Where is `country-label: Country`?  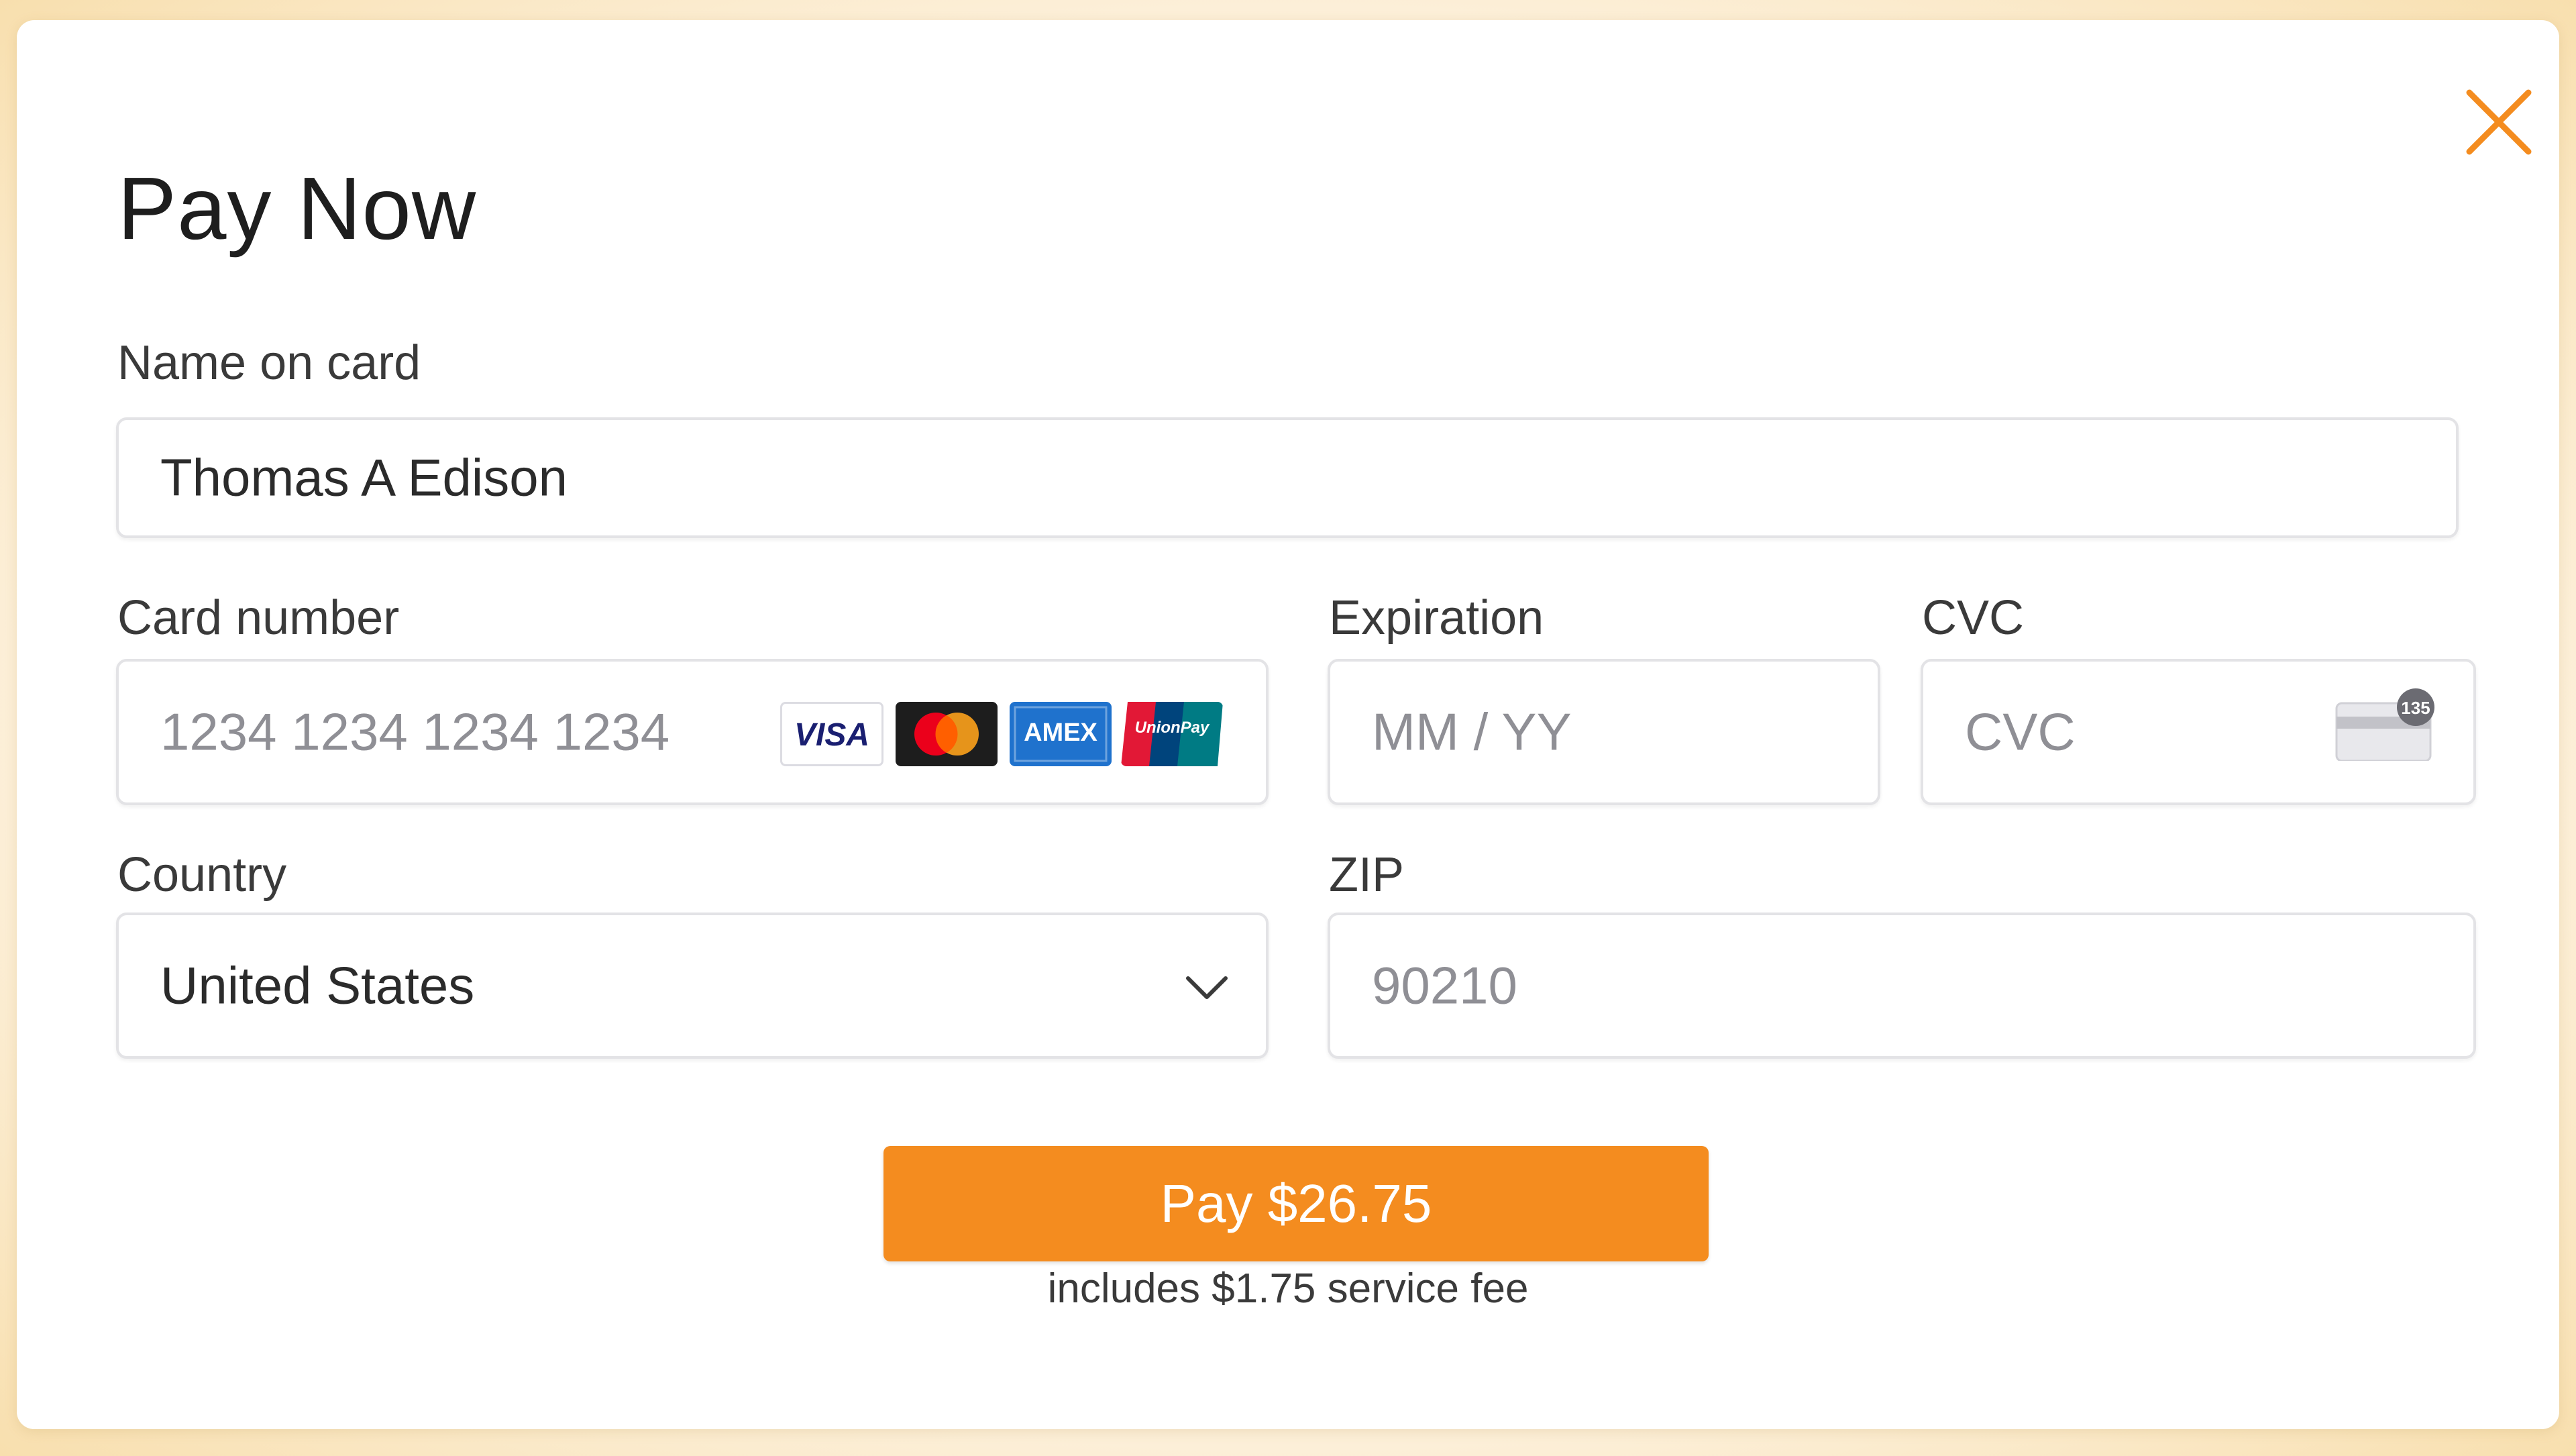
country-label: Country is located at coordinates (202, 875).